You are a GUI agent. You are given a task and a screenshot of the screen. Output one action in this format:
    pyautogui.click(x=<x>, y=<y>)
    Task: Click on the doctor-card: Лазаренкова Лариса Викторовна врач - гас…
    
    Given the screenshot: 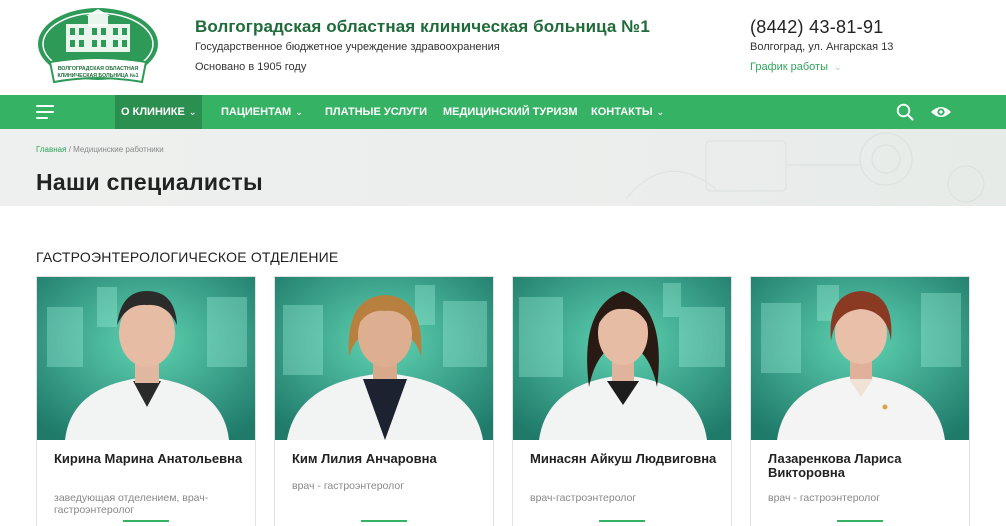 What is the action you would take?
    pyautogui.click(x=860, y=401)
    